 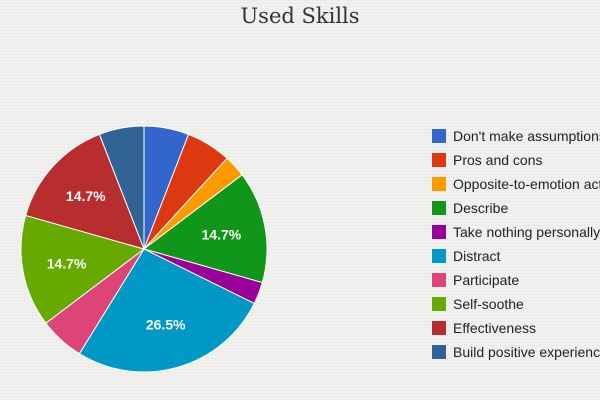 I want to click on legend-label: Don't make assumptions, so click(x=526, y=136).